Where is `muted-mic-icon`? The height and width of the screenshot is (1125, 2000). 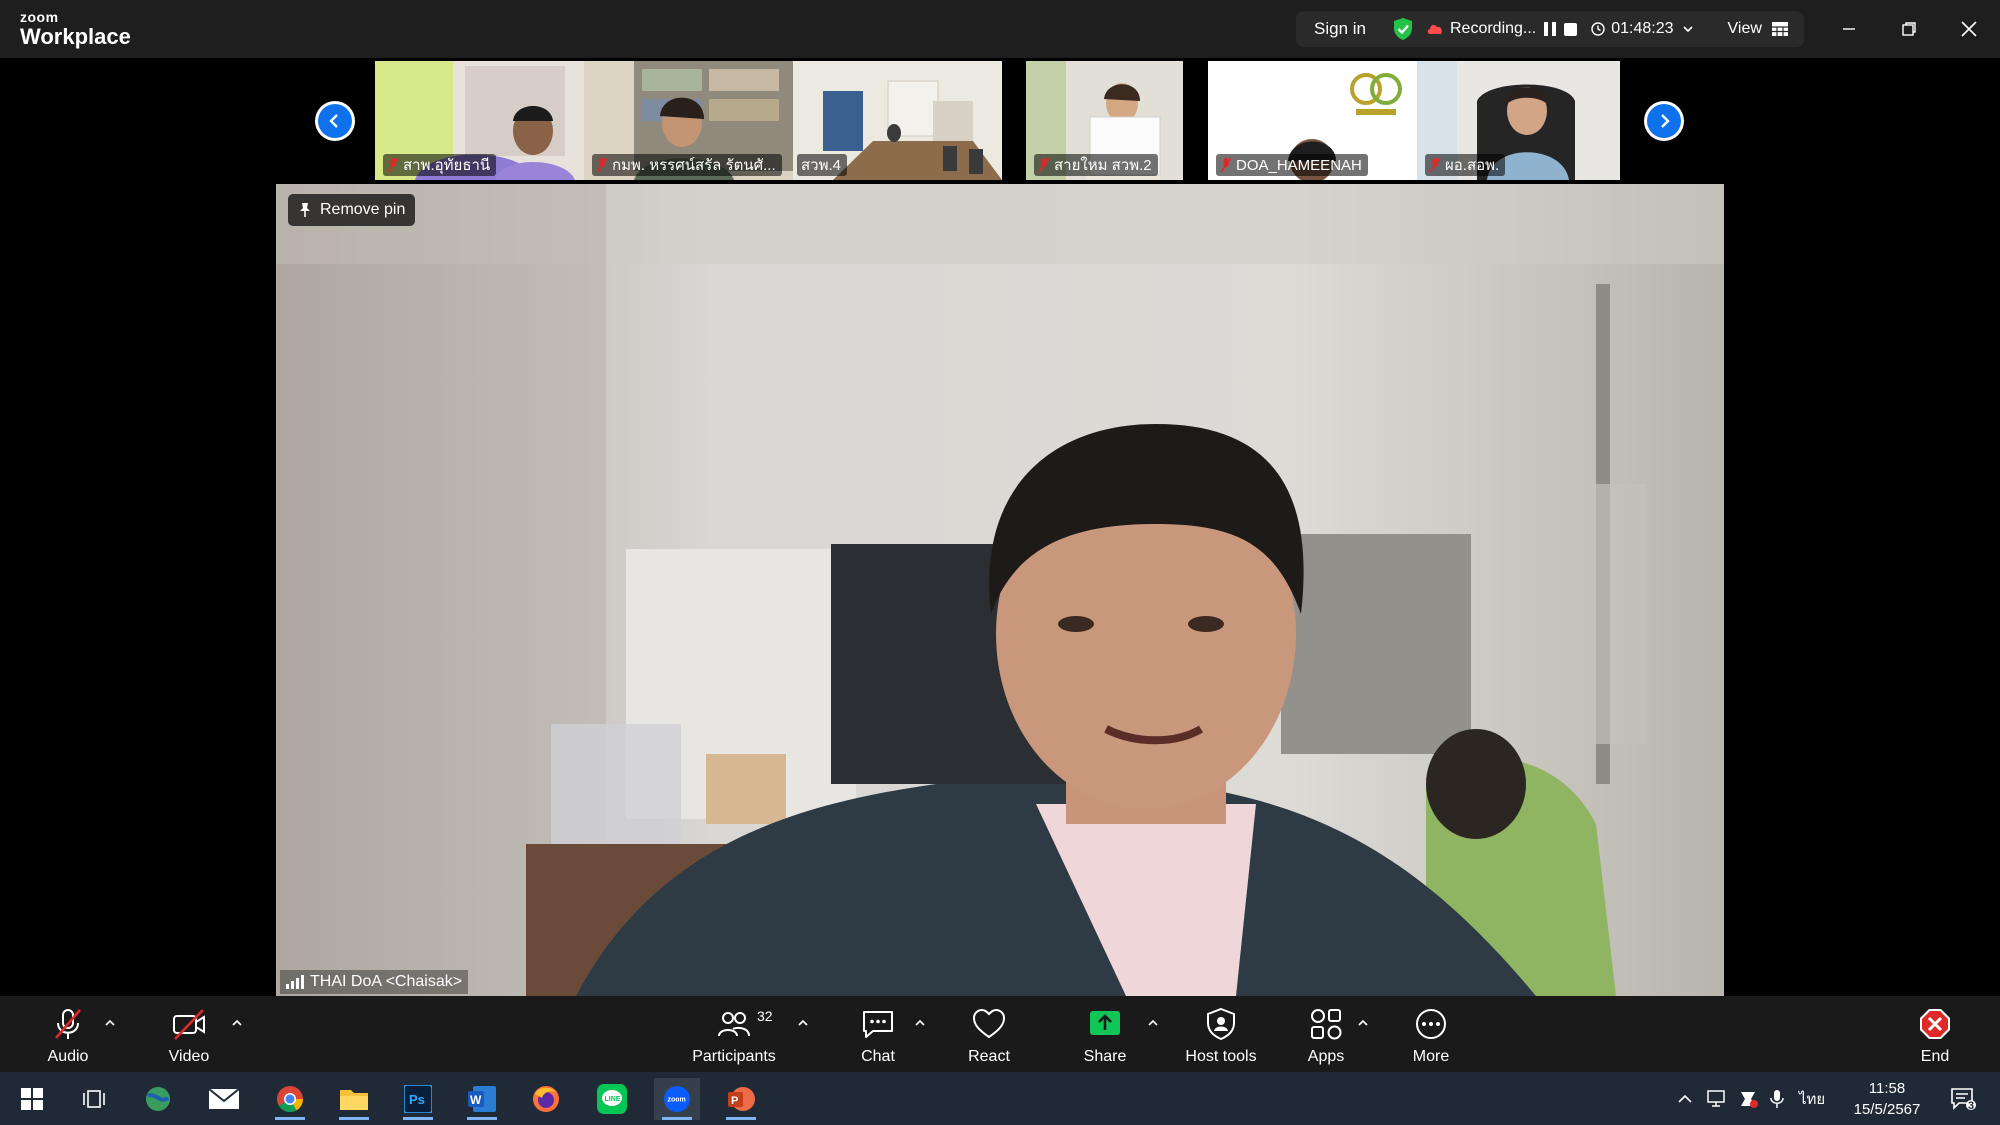
muted-mic-icon is located at coordinates (1435, 165).